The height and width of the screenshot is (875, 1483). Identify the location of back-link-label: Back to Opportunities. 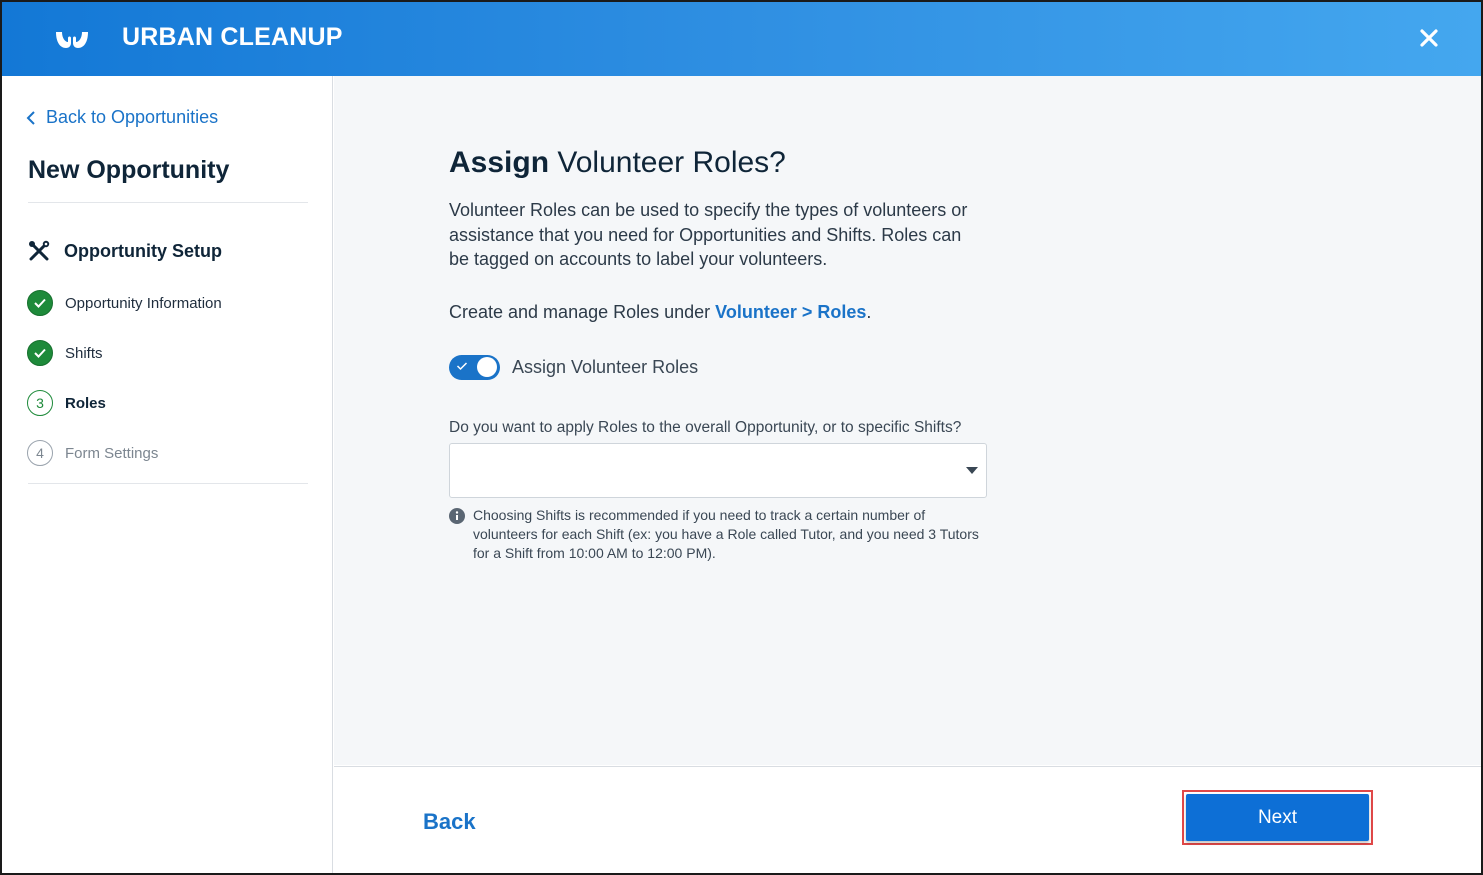
(132, 117).